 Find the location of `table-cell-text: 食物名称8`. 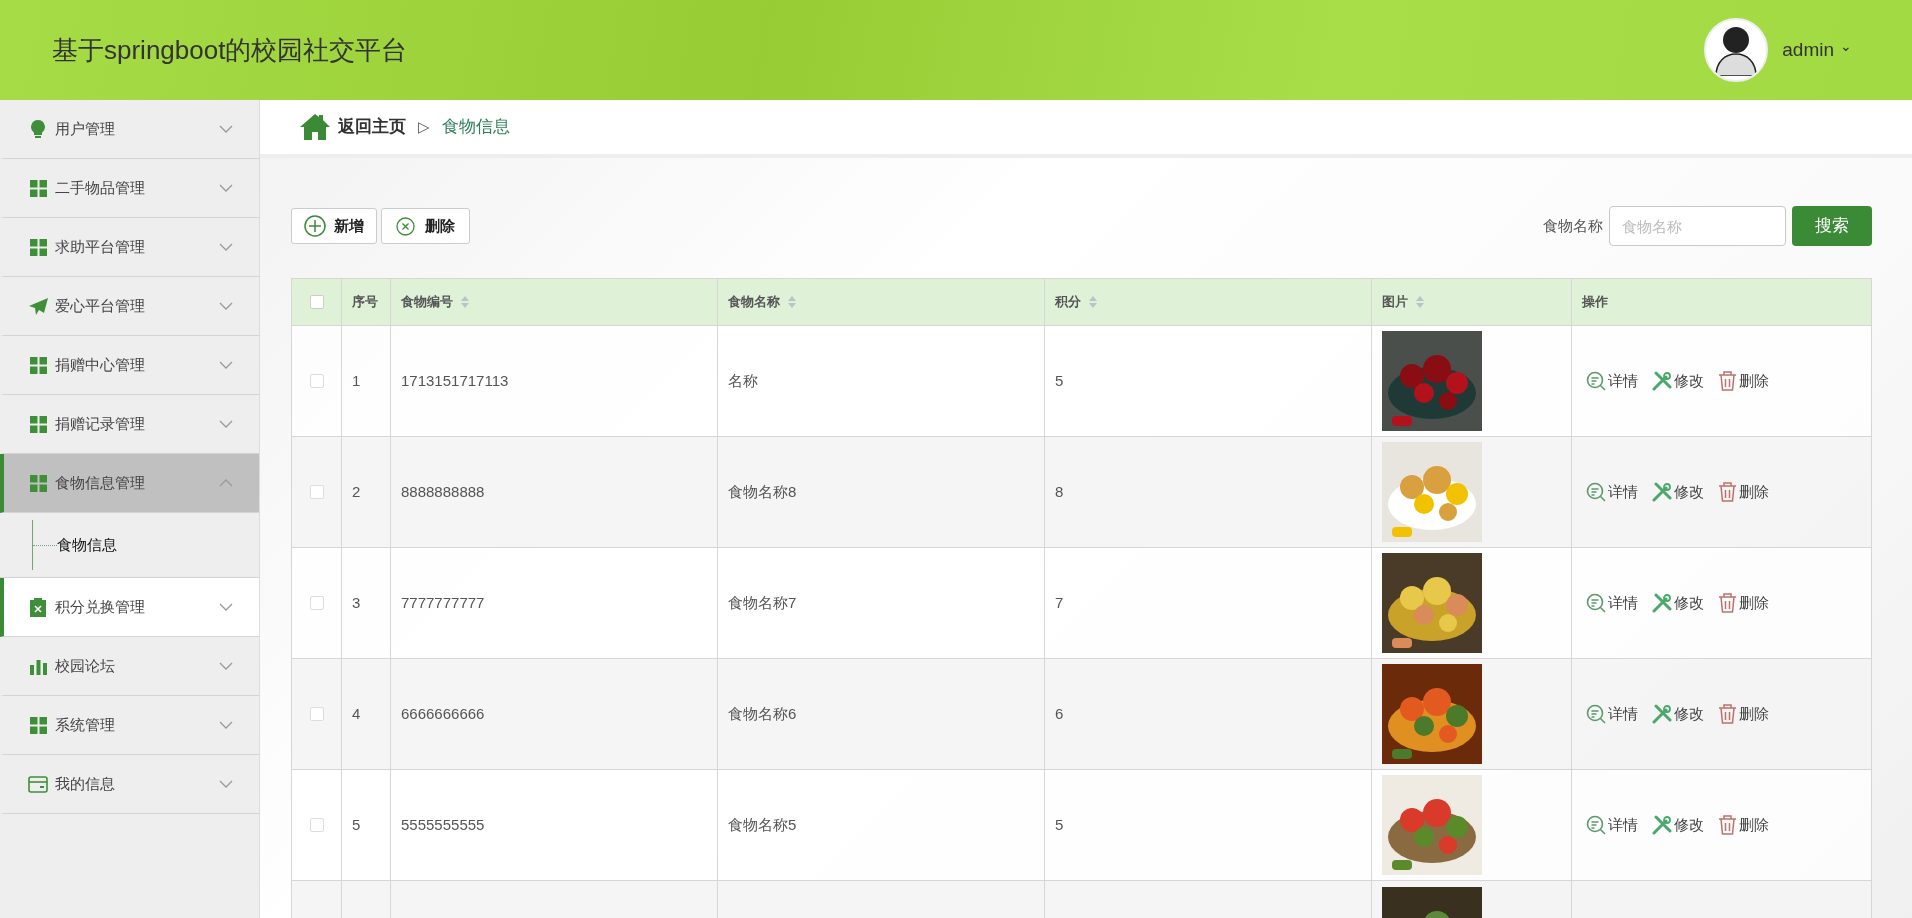

table-cell-text: 食物名称8 is located at coordinates (762, 491).